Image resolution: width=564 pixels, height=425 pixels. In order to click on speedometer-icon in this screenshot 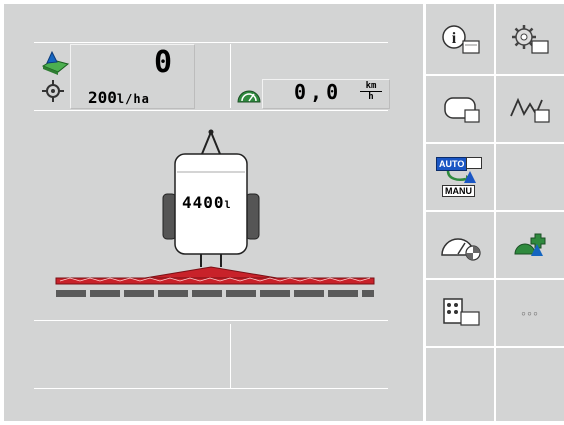, I will do `click(461, 249)`.